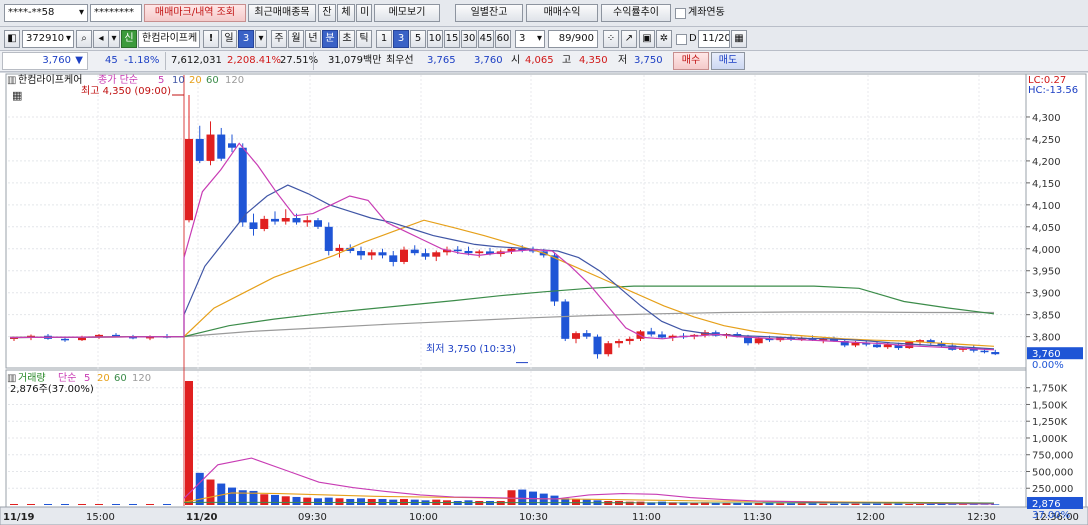 The image size is (1088, 525). I want to click on price-tick-label: 3,850, so click(1046, 316).